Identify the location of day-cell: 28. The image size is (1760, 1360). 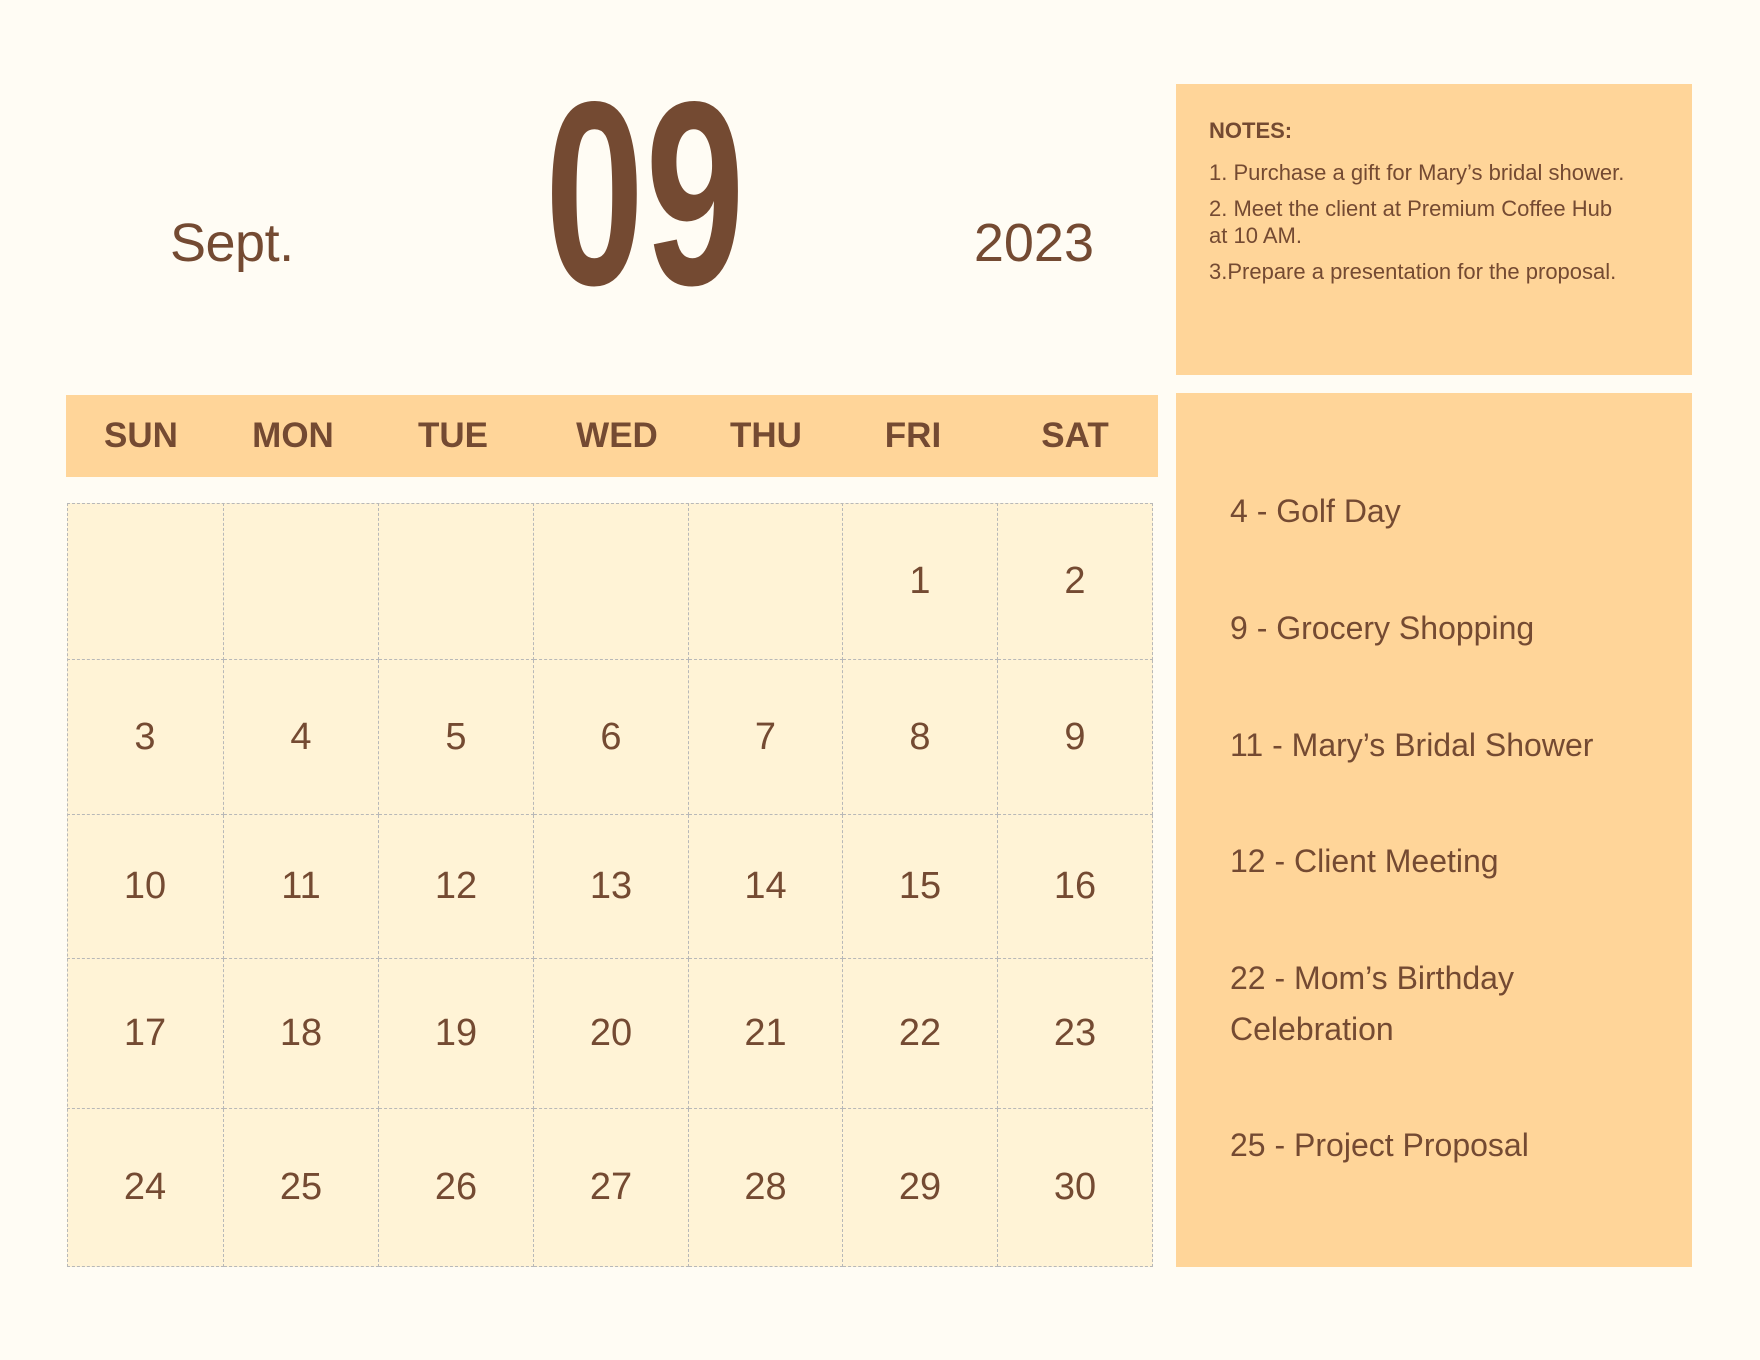
(766, 1188).